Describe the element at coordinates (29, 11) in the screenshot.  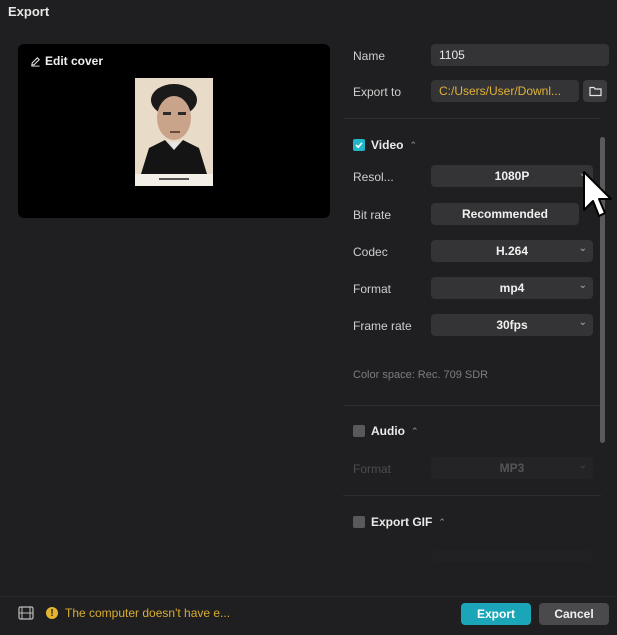
I see `window-title: Export` at that location.